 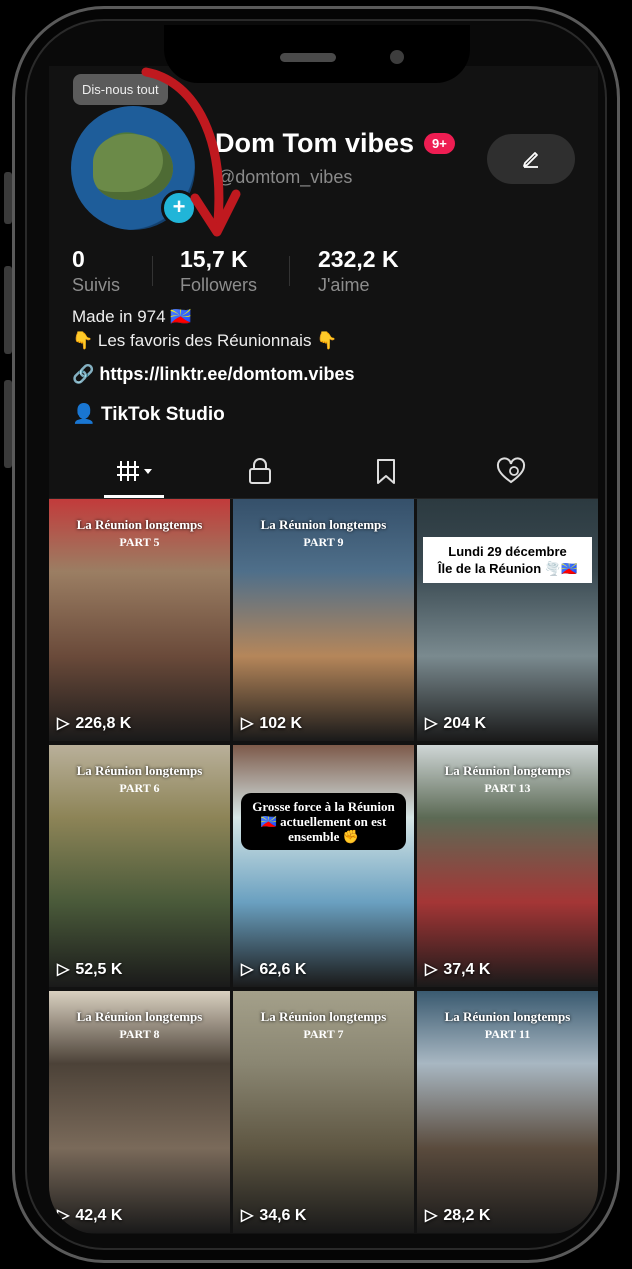 I want to click on annotation-arrow, so click(x=191, y=152).